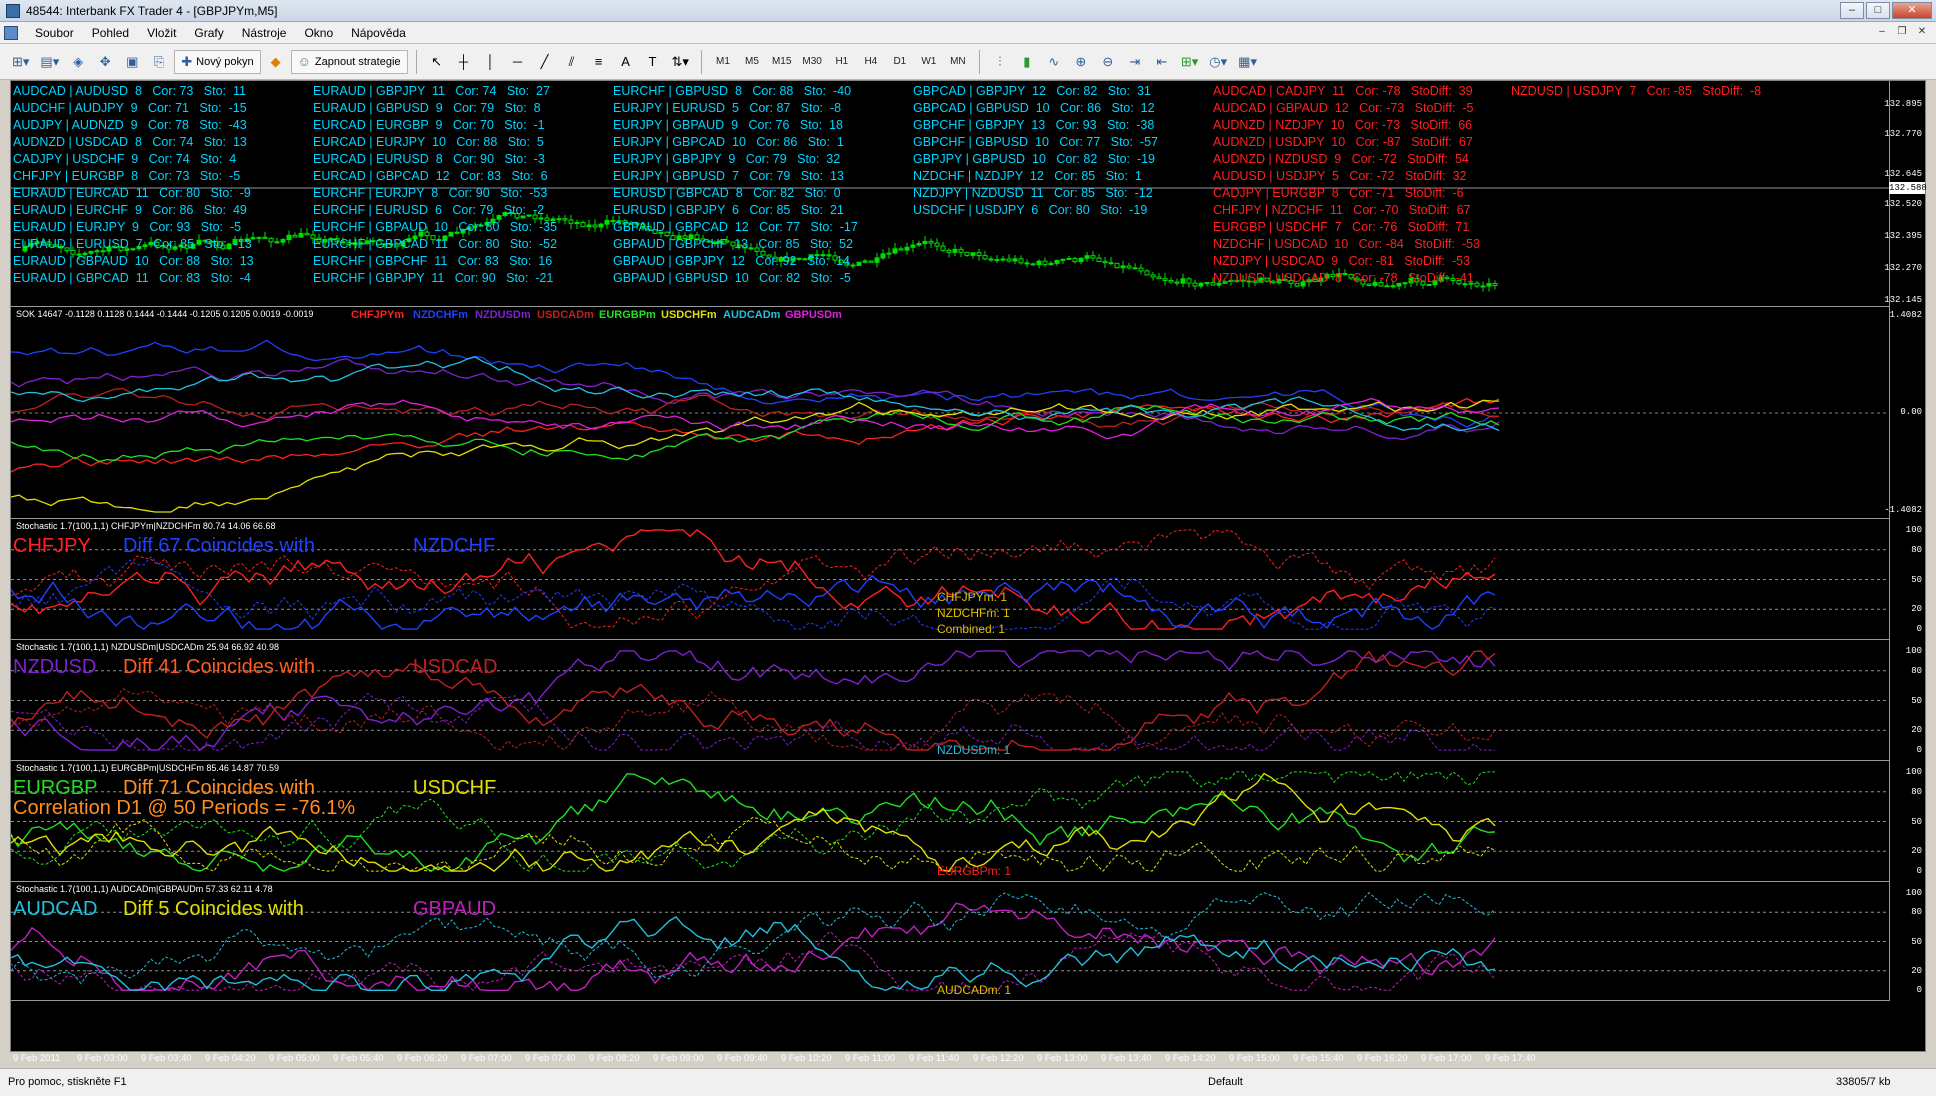 The width and height of the screenshot is (1936, 1096). Describe the element at coordinates (208, 33) in the screenshot. I see `menu-charts: Grafy` at that location.